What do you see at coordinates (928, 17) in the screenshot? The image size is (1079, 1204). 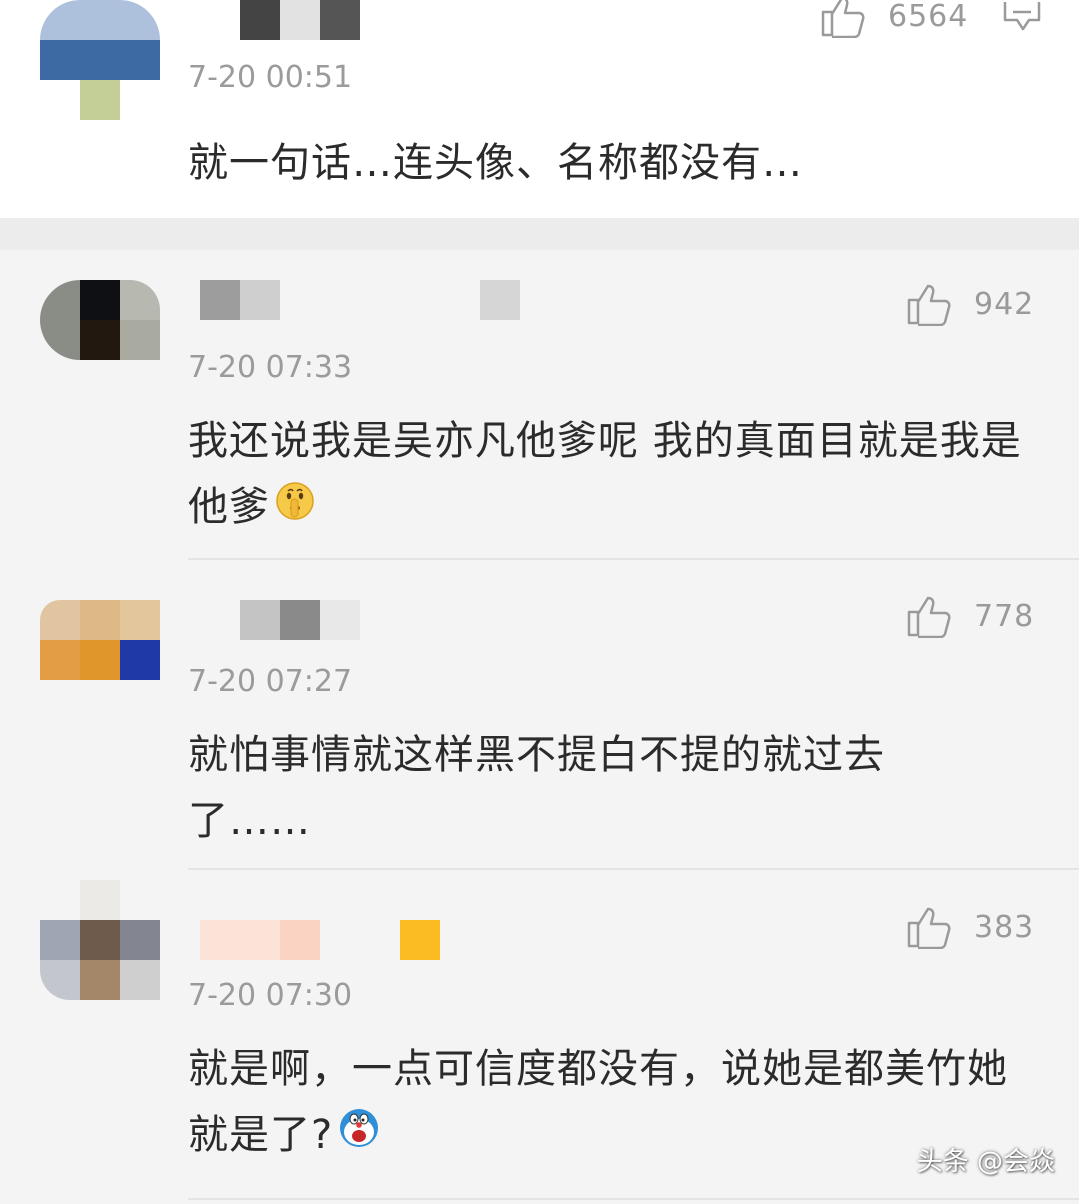 I see `like-count: 6564` at bounding box center [928, 17].